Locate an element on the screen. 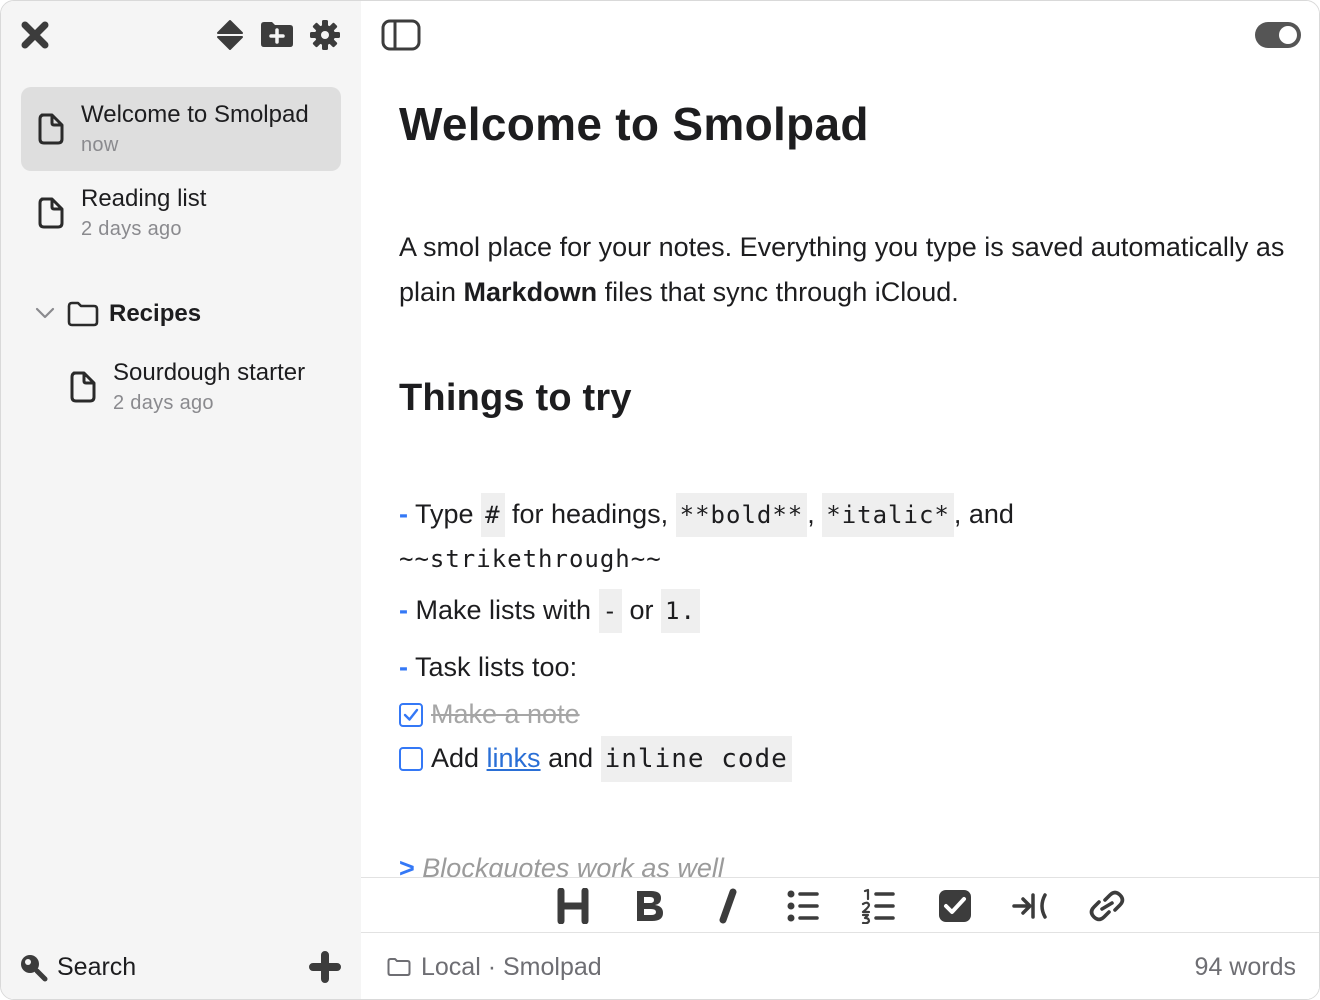 The width and height of the screenshot is (1320, 1000). item-text: , is located at coordinates (815, 514).